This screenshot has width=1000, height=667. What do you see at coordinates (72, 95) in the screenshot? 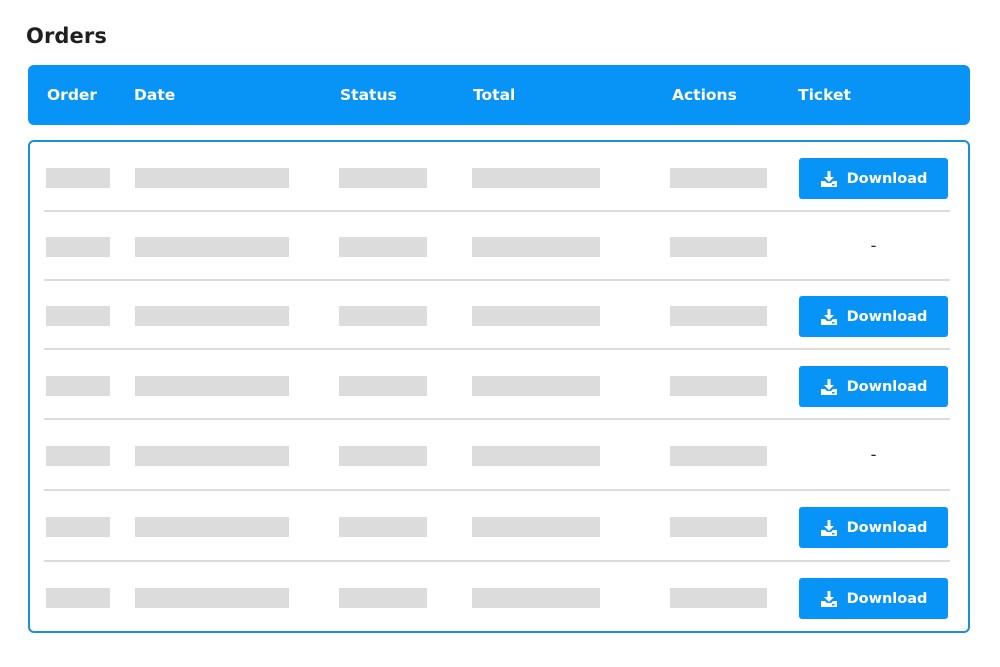
I see `column-header-order: Order` at bounding box center [72, 95].